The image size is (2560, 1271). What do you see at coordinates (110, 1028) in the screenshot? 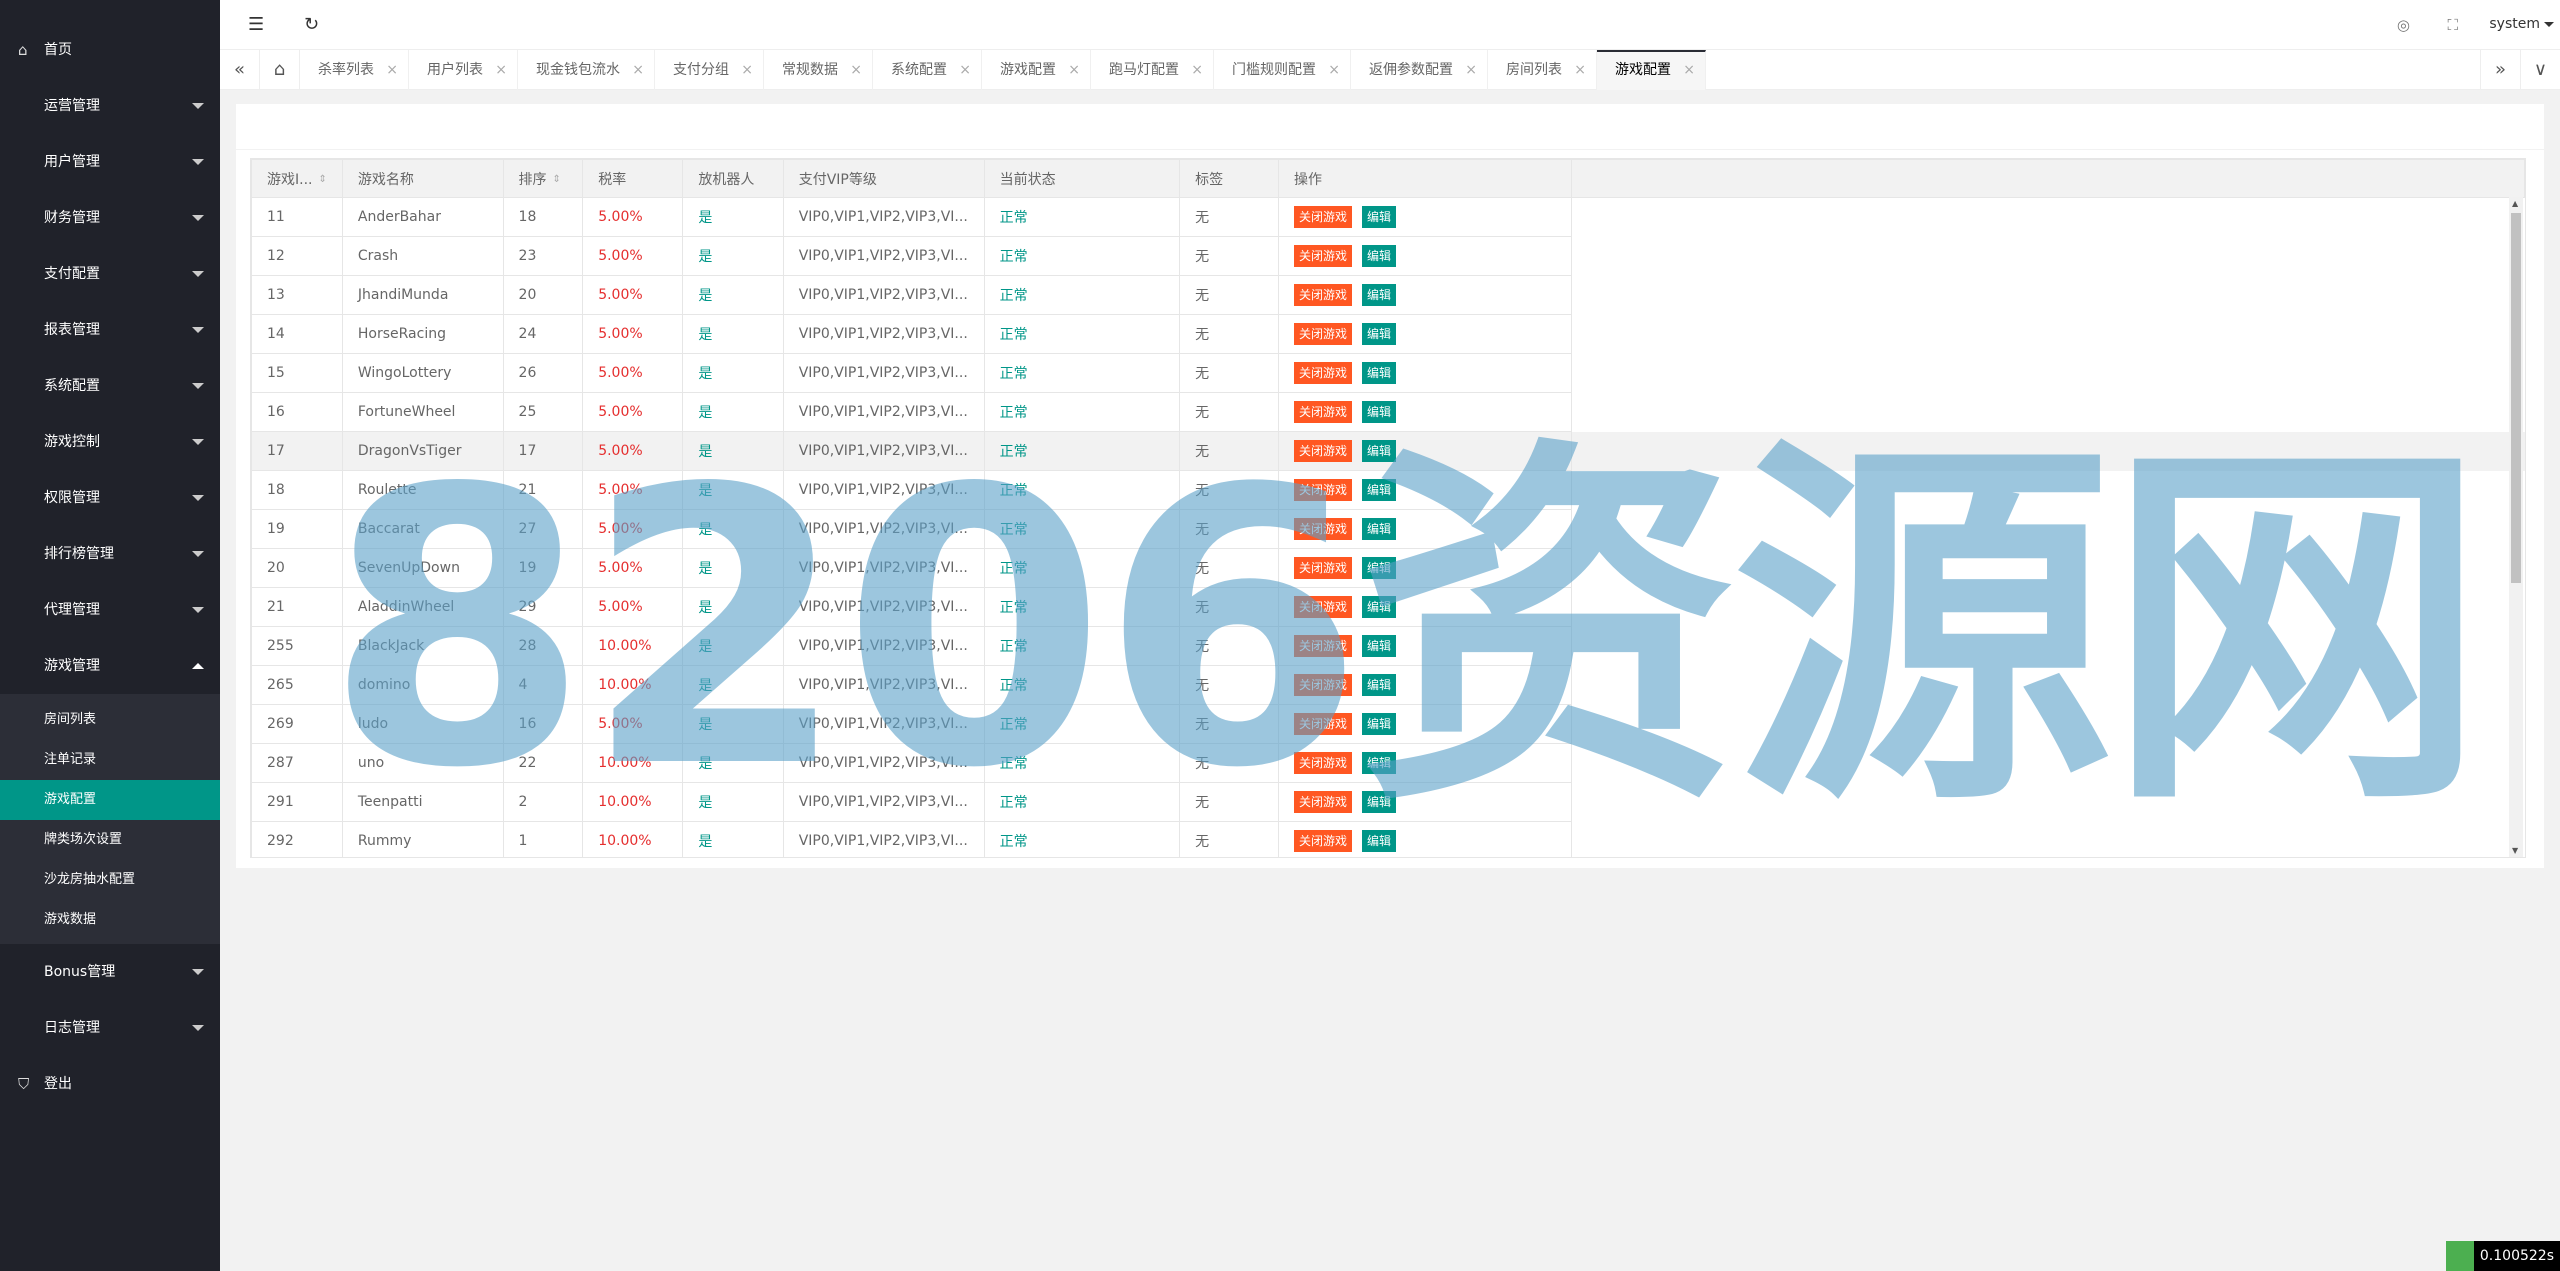
I see `sidebar-item: 日志管理` at bounding box center [110, 1028].